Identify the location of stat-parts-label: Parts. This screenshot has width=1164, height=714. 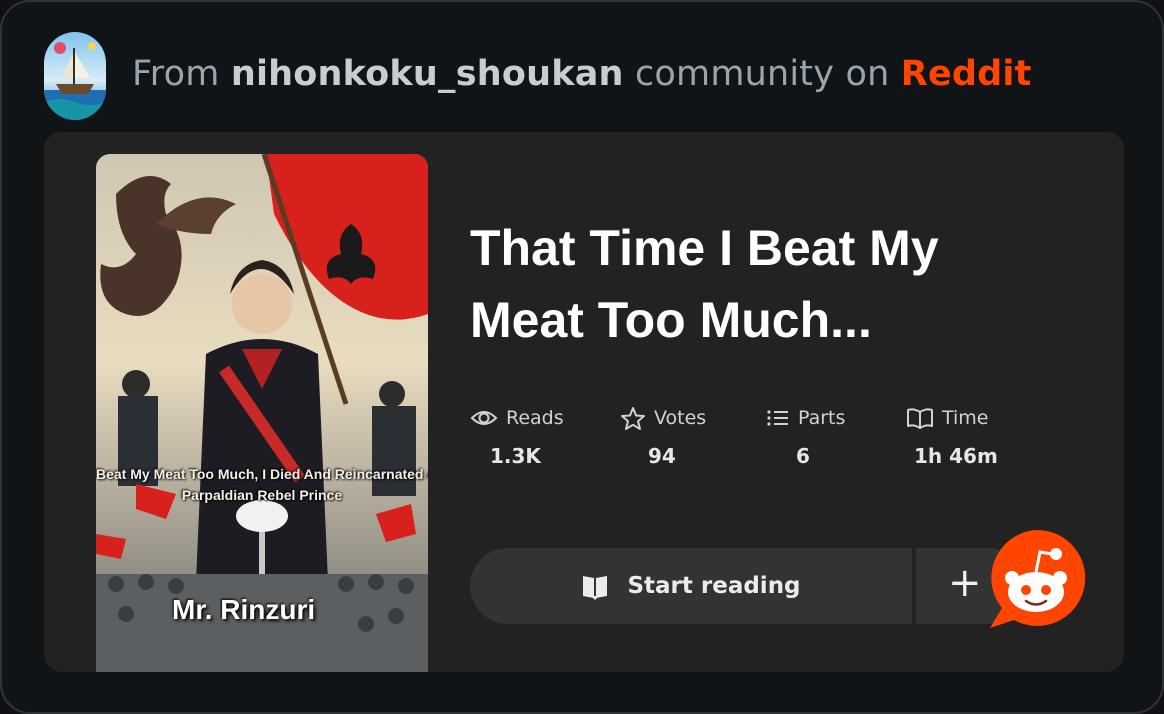
(822, 418).